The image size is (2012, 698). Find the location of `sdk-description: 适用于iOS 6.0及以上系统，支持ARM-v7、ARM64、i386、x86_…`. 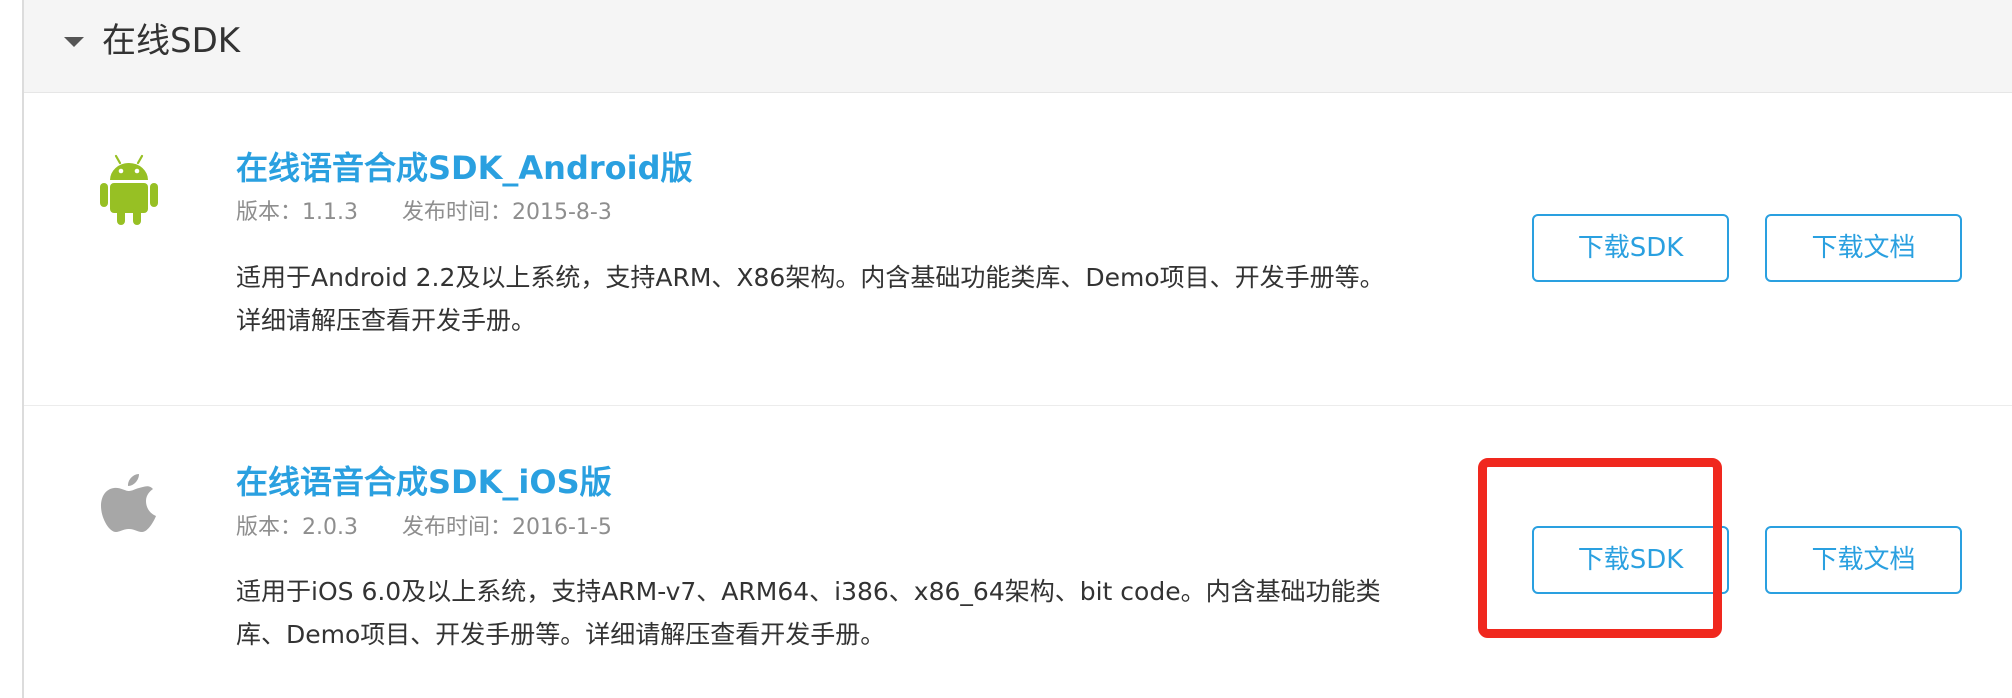

sdk-description: 适用于iOS 6.0及以上系统，支持ARM-v7、ARM64、i386、x86_… is located at coordinates (808, 613).